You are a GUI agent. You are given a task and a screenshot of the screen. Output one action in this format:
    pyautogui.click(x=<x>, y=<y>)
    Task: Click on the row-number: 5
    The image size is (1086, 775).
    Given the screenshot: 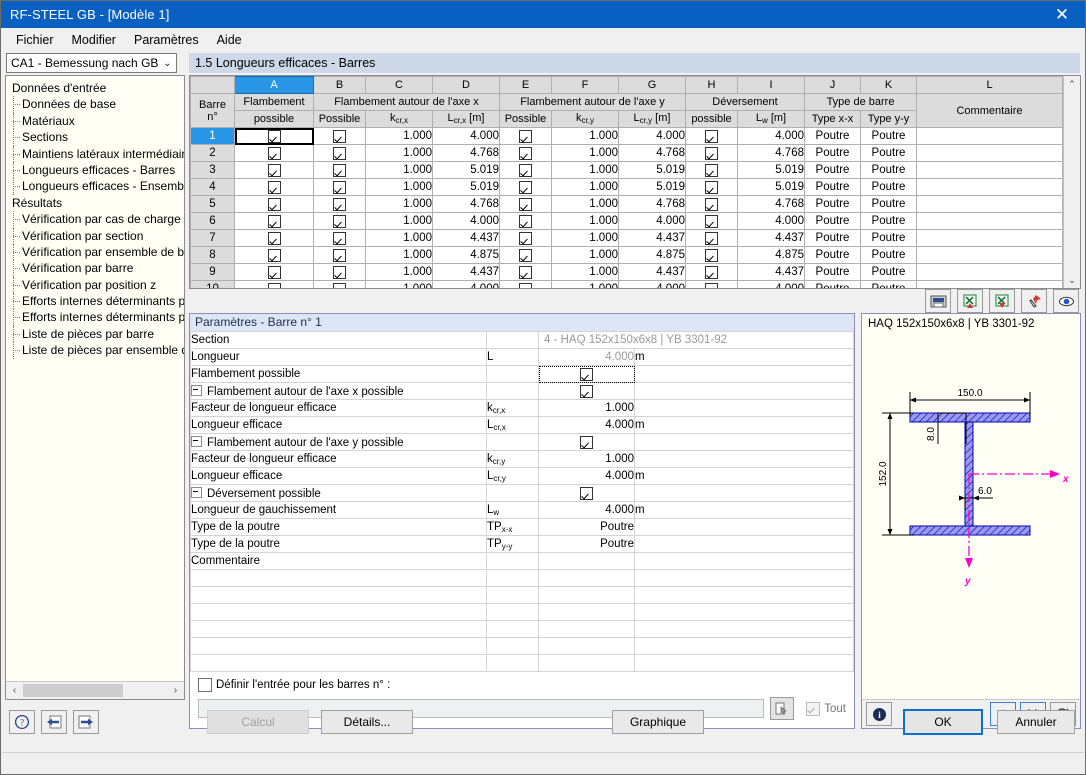 What is the action you would take?
    pyautogui.click(x=212, y=204)
    